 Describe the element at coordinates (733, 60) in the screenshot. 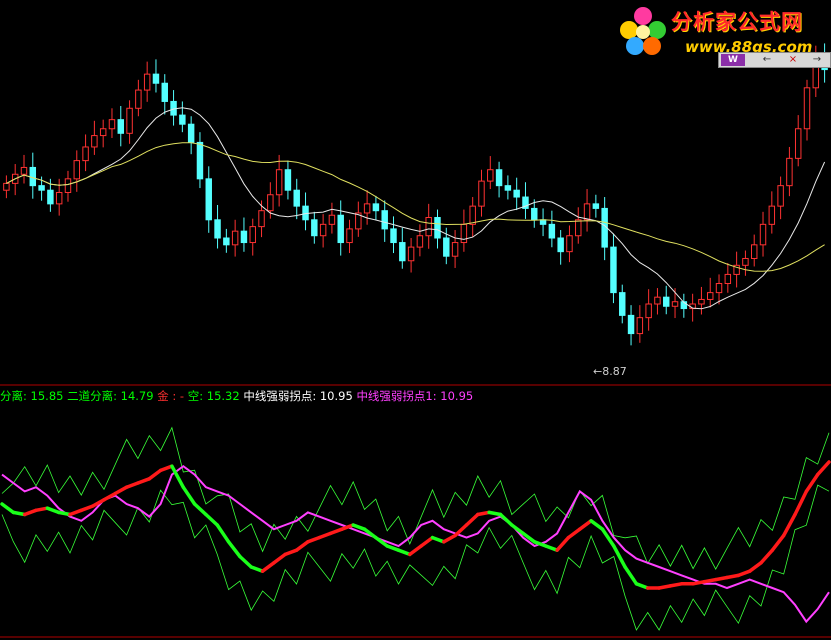

I see `toolbar-logo-icon: W` at that location.